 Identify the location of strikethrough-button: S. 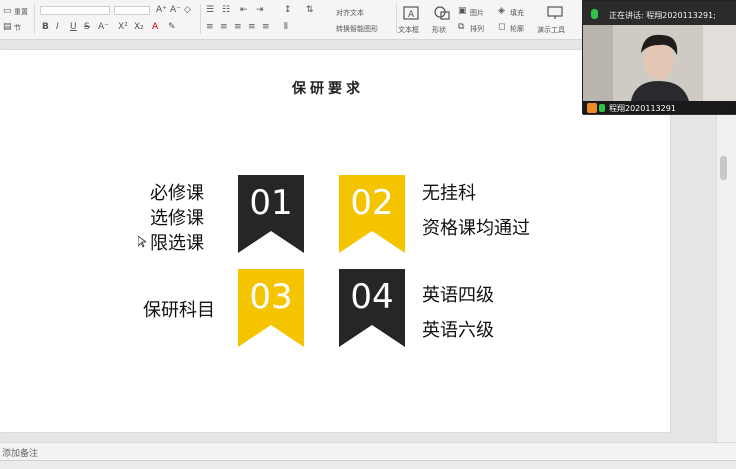
(87, 27).